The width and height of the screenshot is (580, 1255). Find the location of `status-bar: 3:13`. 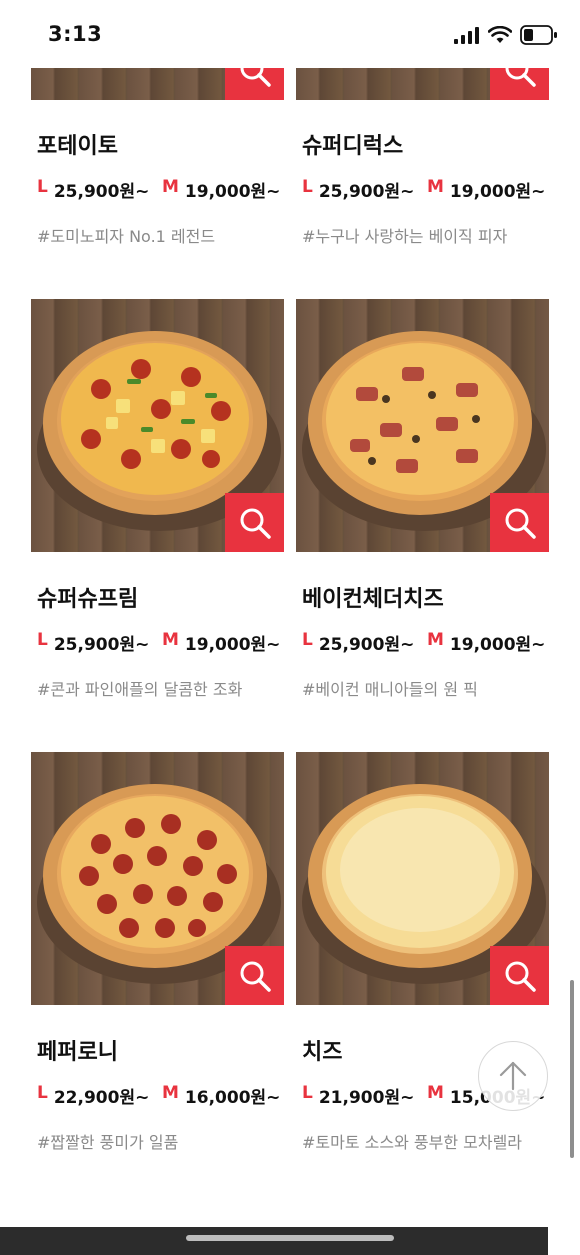

status-bar: 3:13 is located at coordinates (290, 34).